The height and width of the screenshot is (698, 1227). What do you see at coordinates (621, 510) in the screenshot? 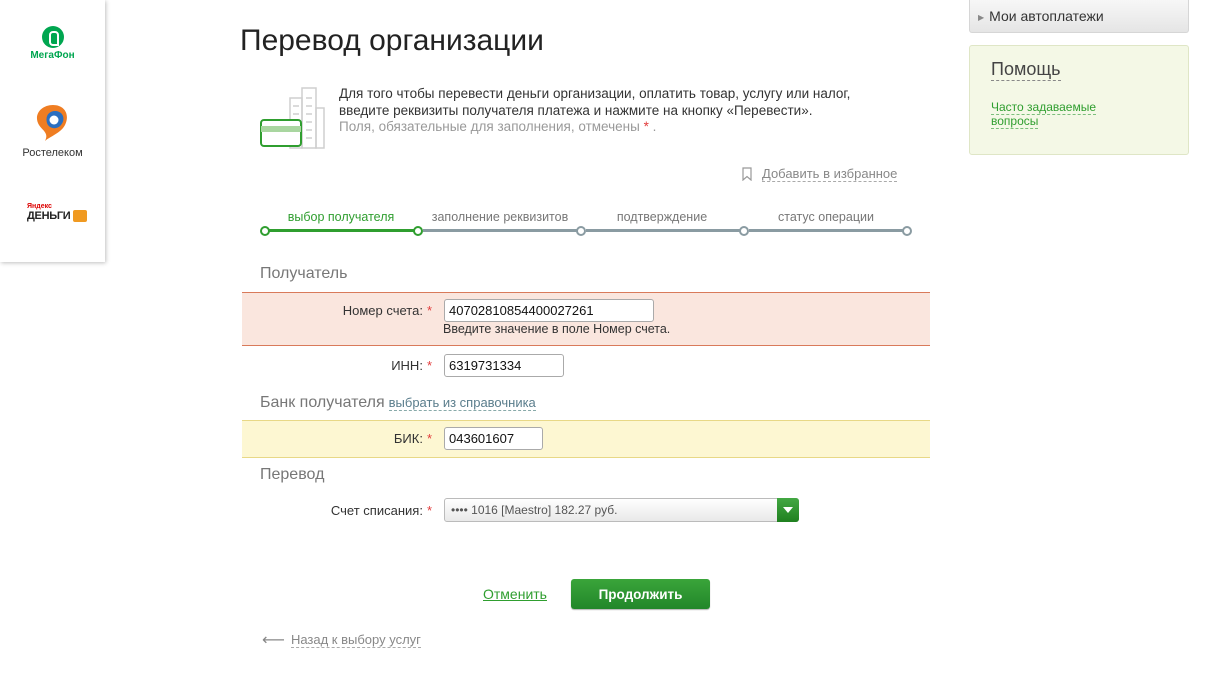
I see `debit-account-select: •••• 1016 [Maestro] 182.27 руб.` at bounding box center [621, 510].